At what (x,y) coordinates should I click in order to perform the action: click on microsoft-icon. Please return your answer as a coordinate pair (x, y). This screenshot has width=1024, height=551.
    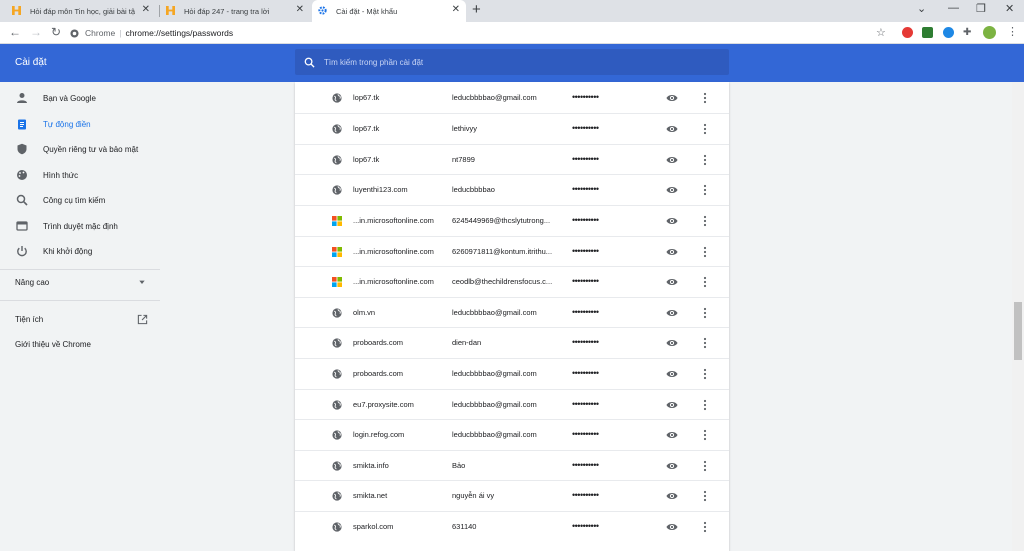
    Looking at the image, I should click on (337, 282).